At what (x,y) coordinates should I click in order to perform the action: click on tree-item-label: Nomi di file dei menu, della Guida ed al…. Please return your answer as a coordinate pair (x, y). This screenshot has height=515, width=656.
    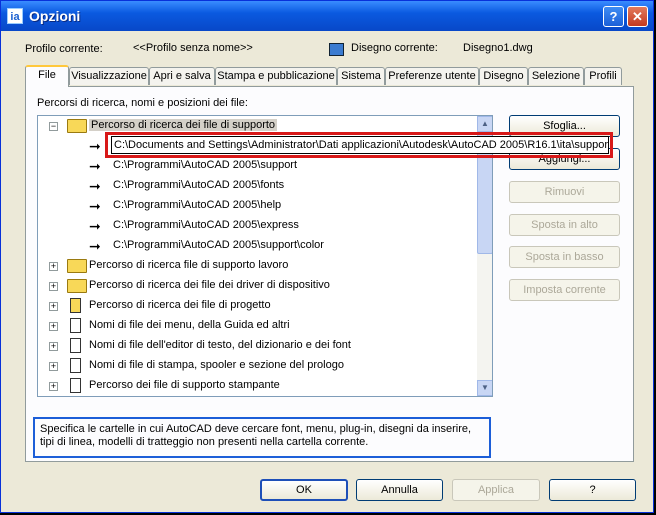
    Looking at the image, I should click on (189, 325).